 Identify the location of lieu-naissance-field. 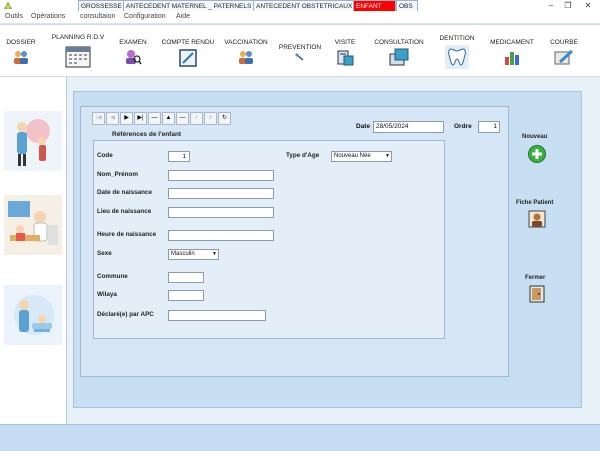
(221, 212).